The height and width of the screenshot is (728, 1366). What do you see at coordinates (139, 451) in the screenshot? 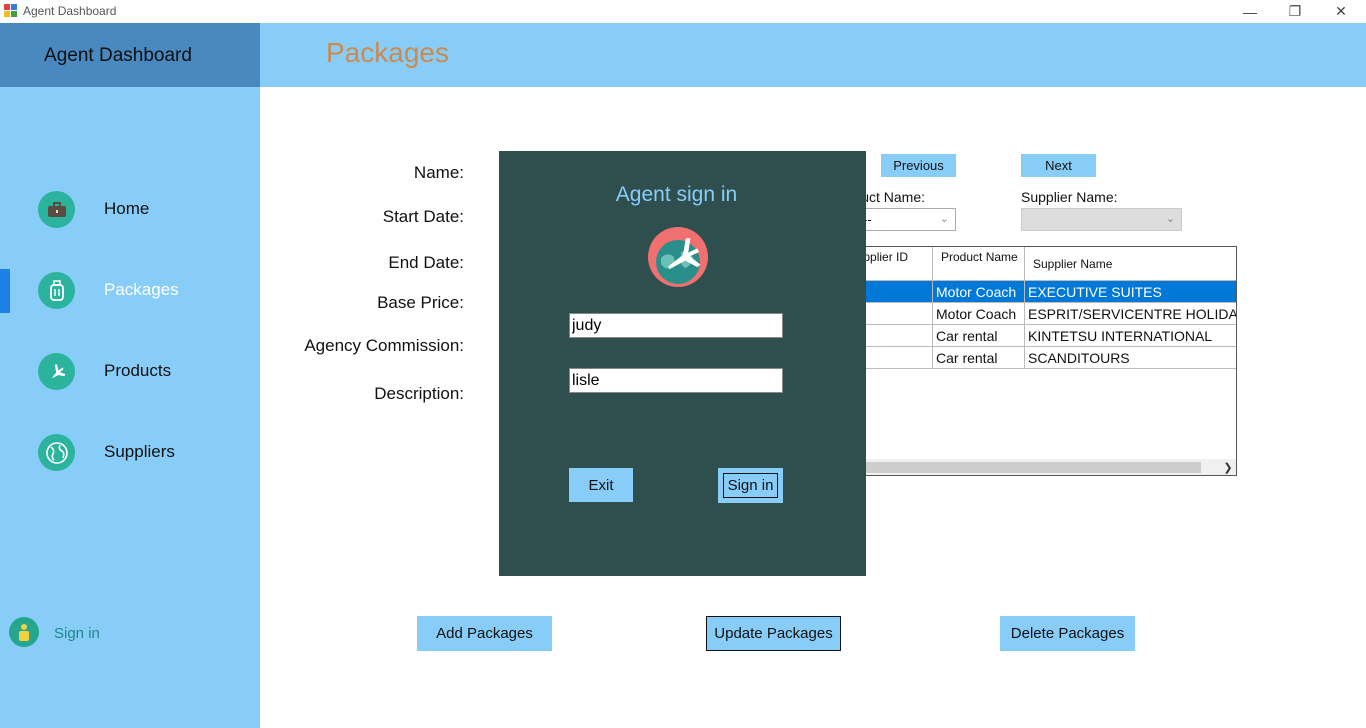
I see `sidebar-item-label: Suppliers` at bounding box center [139, 451].